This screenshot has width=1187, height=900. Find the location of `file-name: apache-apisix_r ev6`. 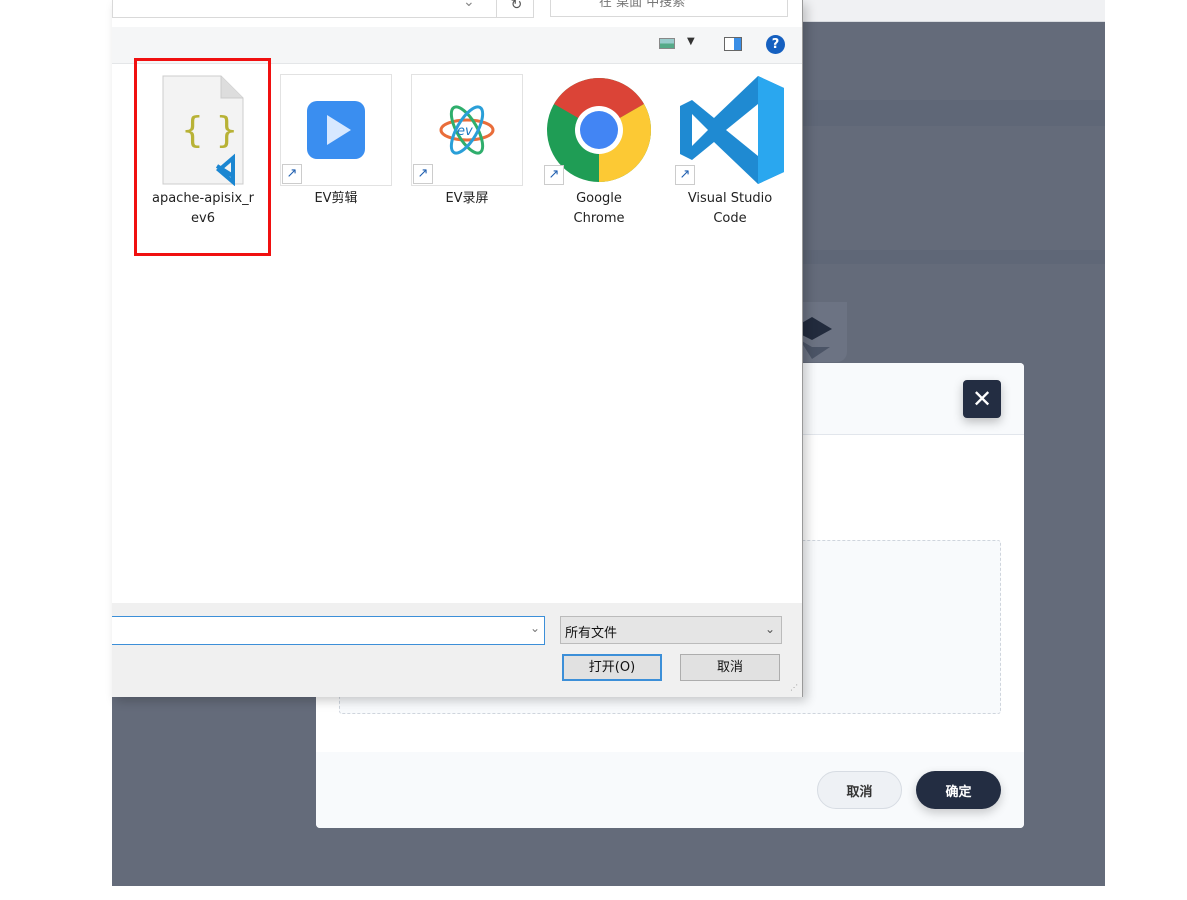

file-name: apache-apisix_r ev6 is located at coordinates (202, 208).